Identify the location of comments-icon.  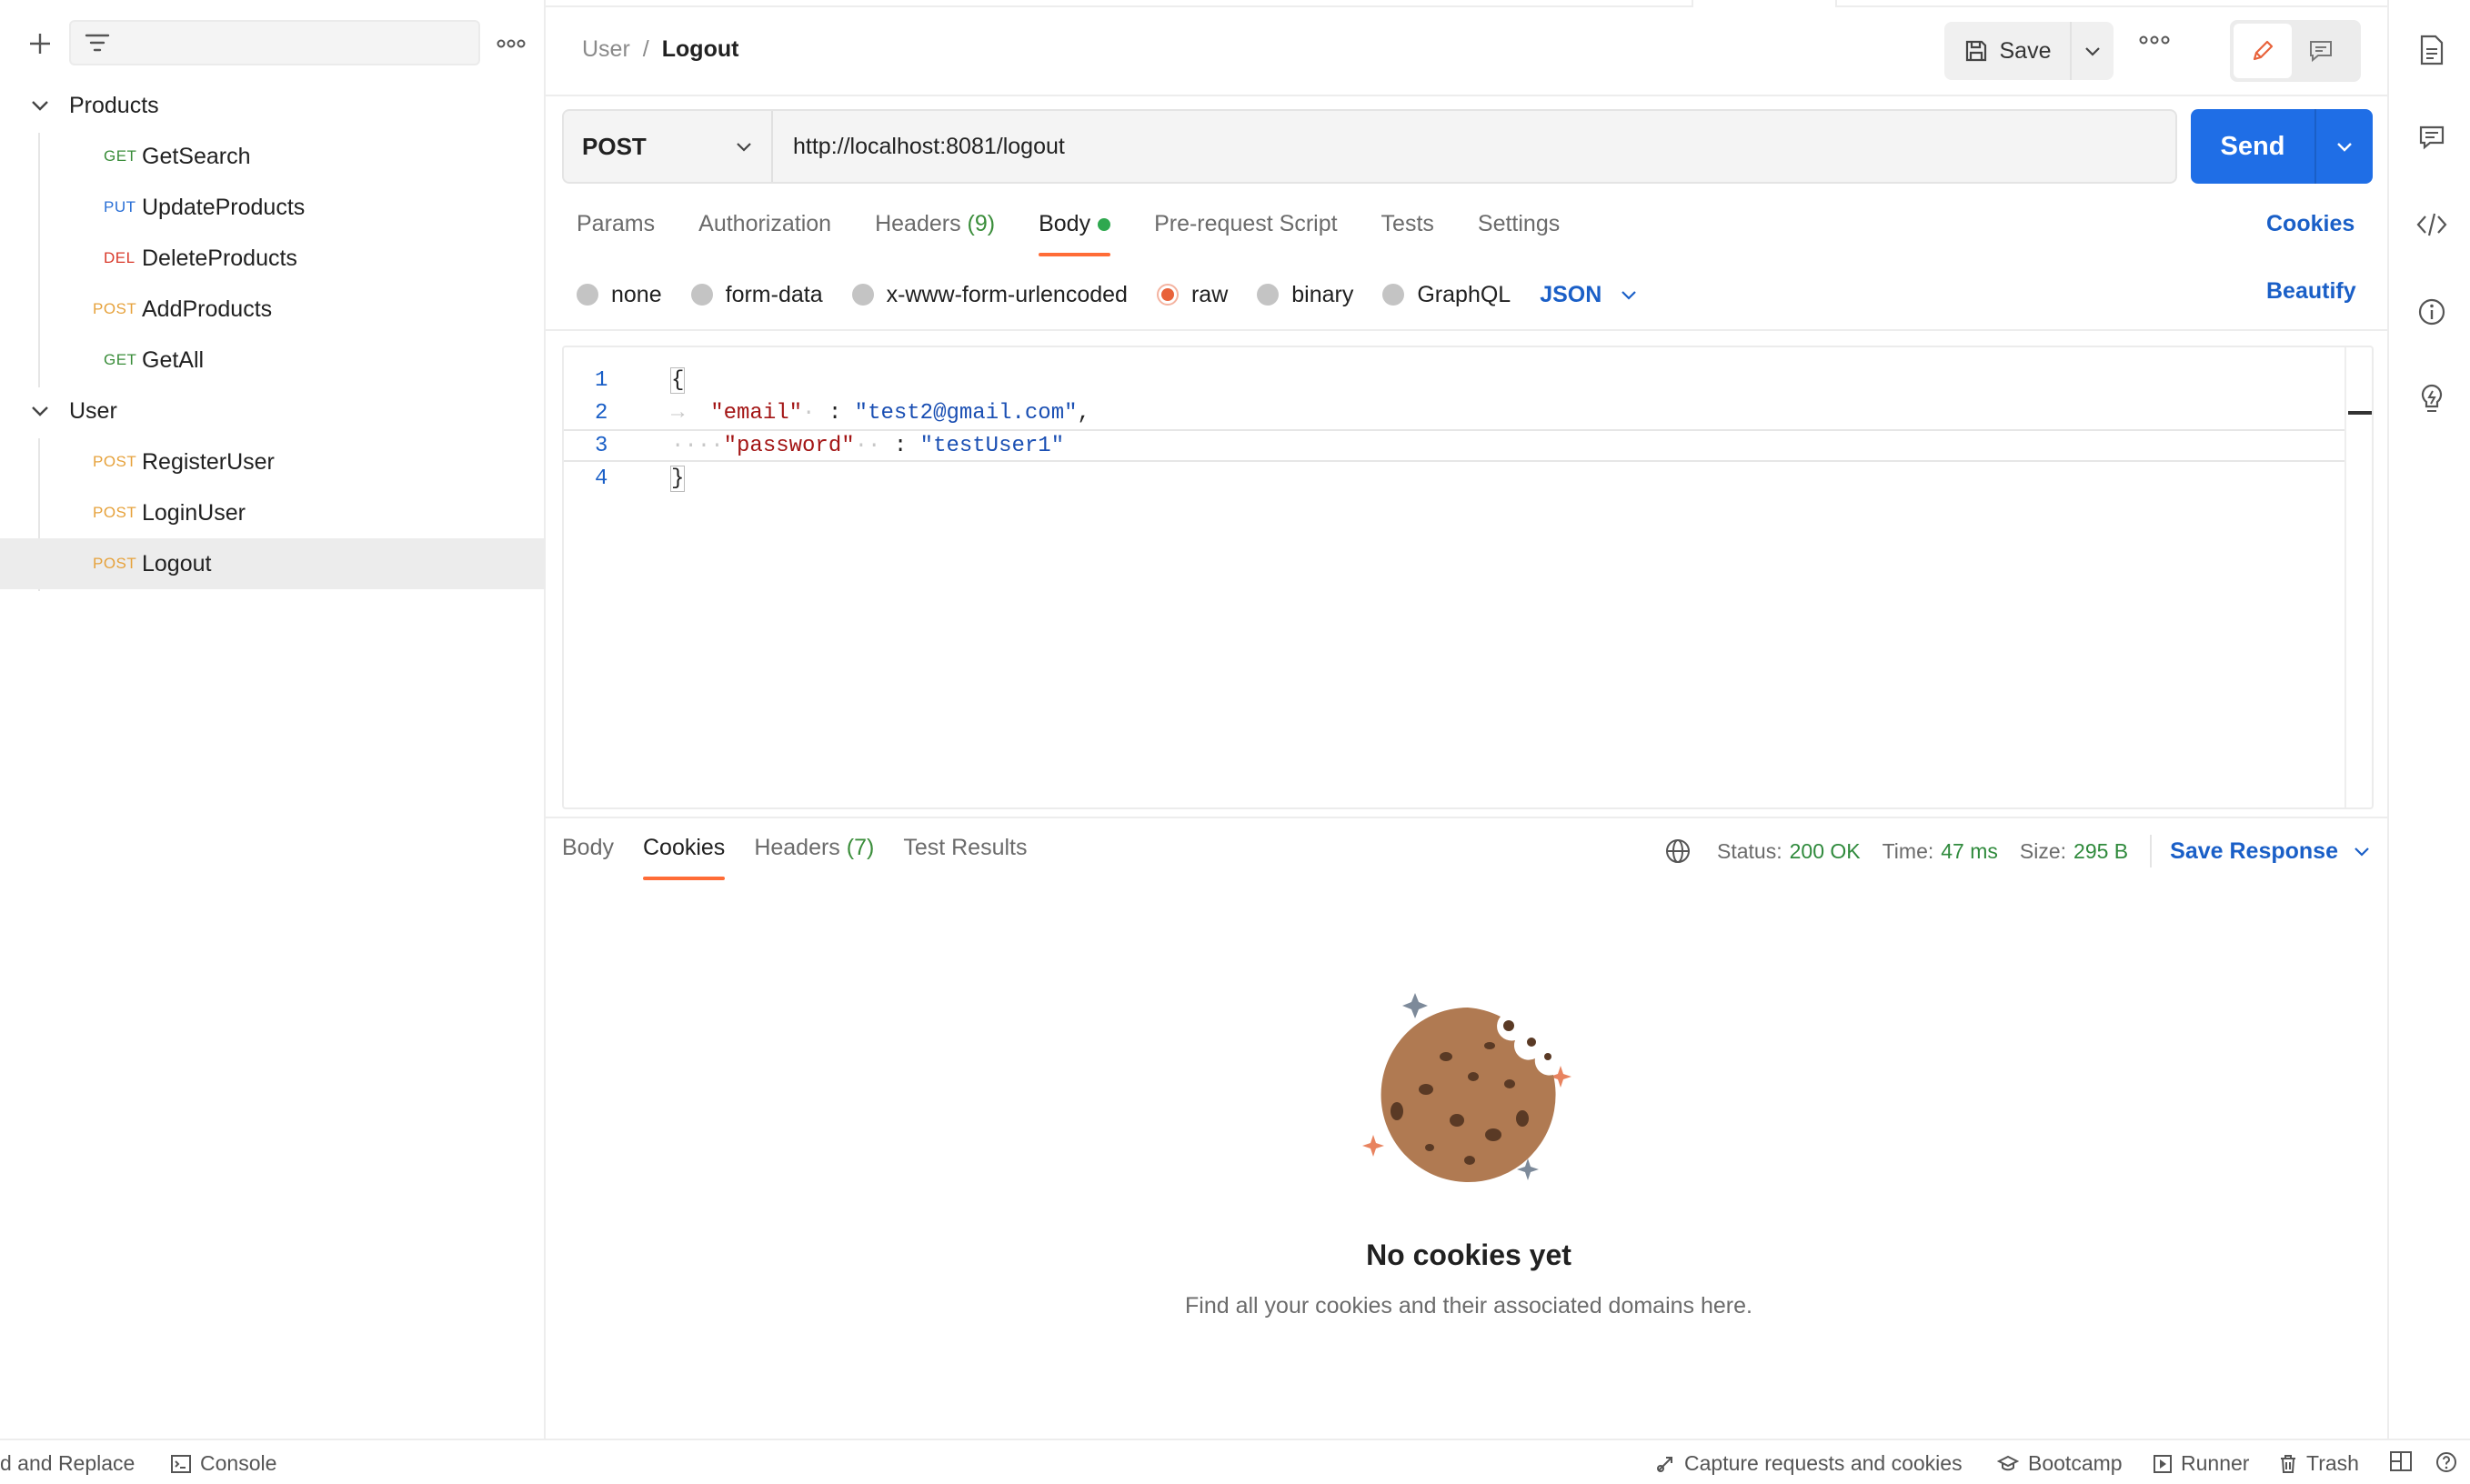
(2431, 137).